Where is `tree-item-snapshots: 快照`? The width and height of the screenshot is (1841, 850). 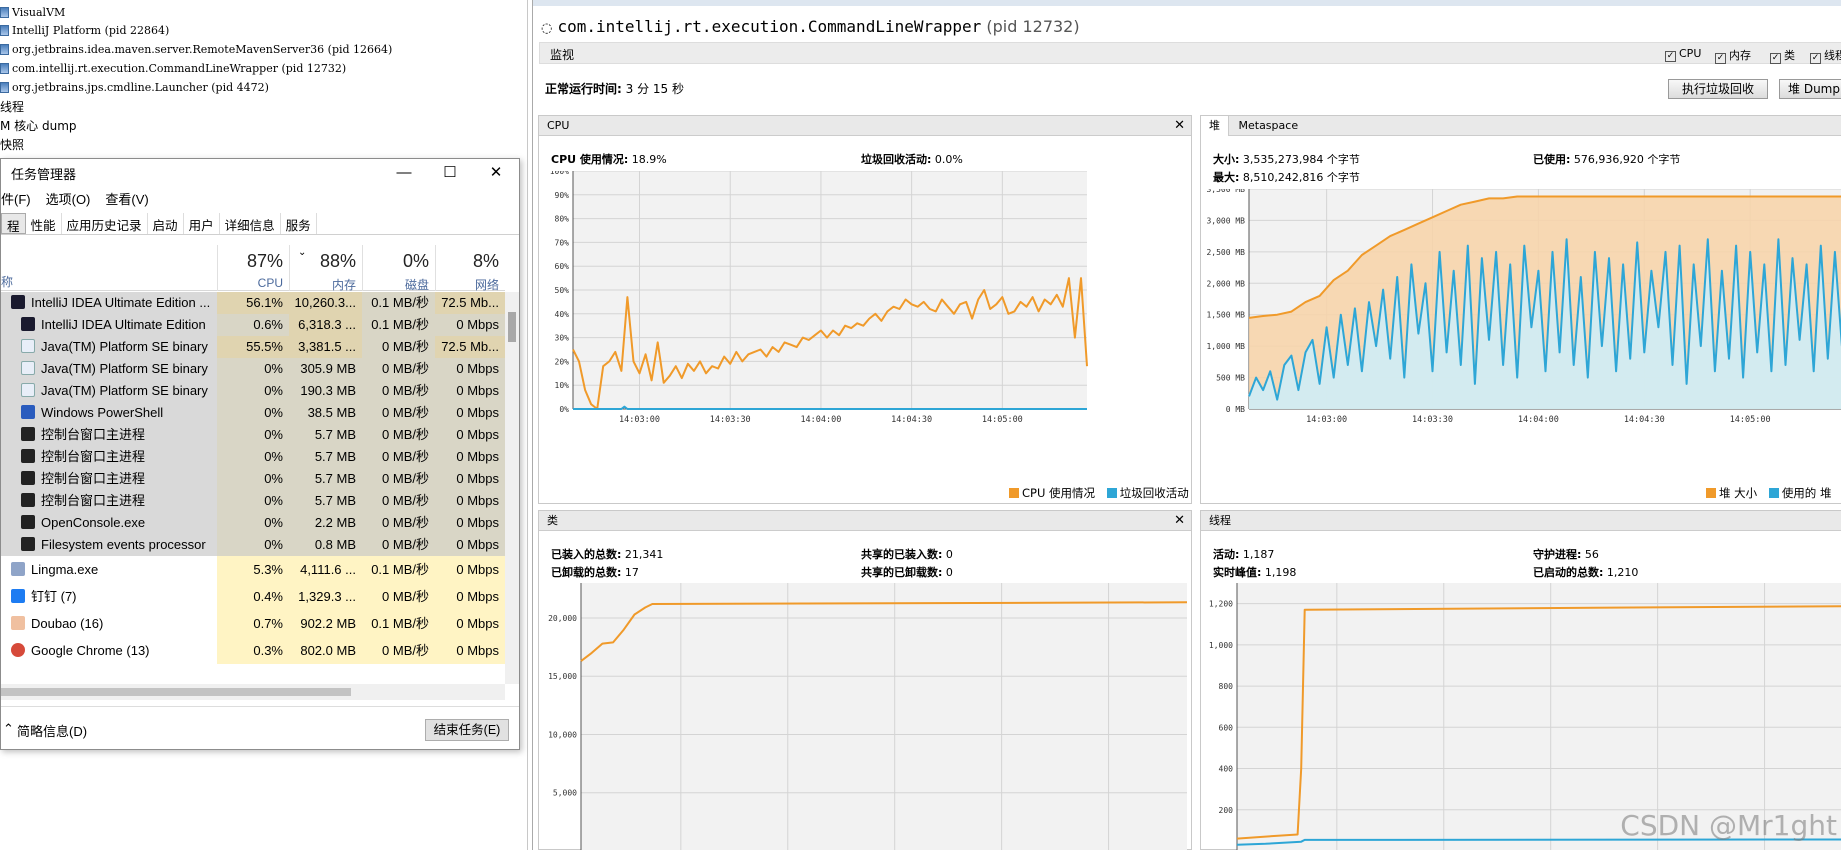
tree-item-snapshots: 快照 is located at coordinates (12, 144).